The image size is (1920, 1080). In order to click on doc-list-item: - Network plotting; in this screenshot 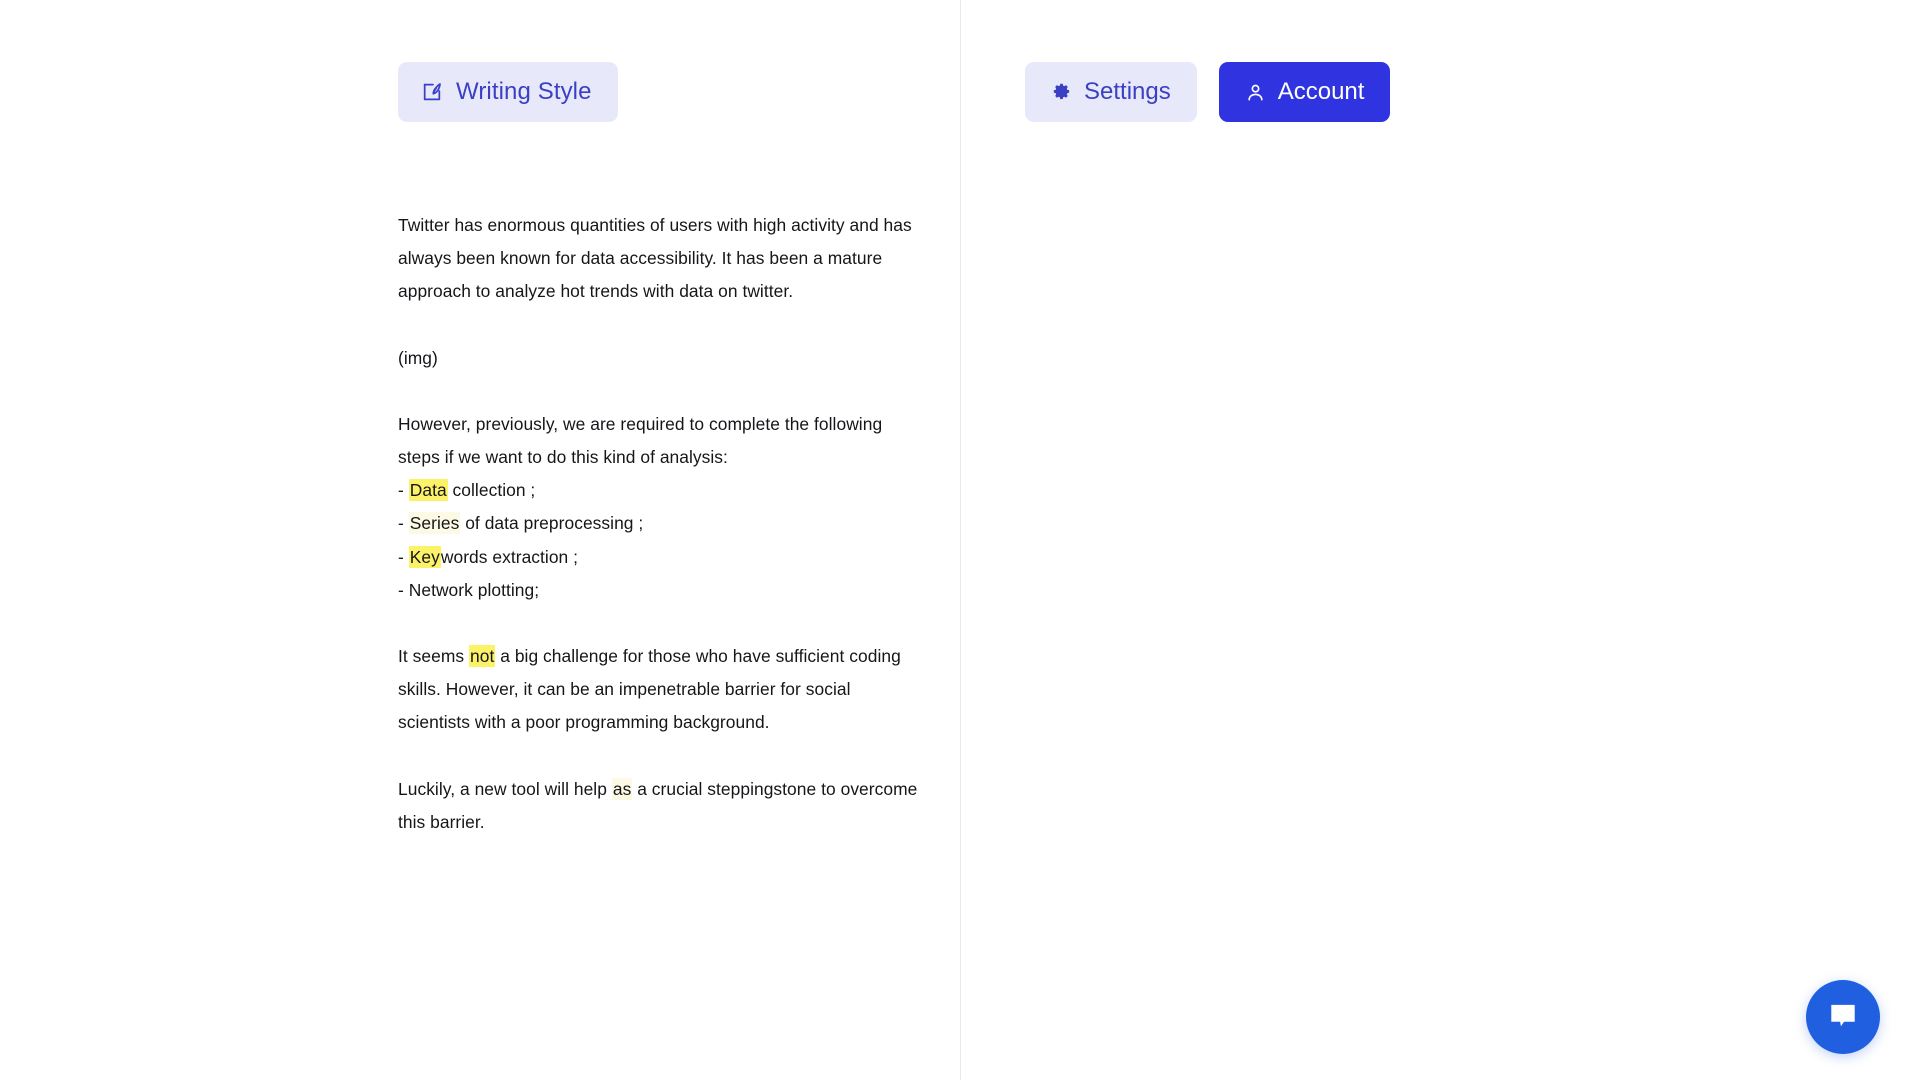, I will do `click(658, 590)`.